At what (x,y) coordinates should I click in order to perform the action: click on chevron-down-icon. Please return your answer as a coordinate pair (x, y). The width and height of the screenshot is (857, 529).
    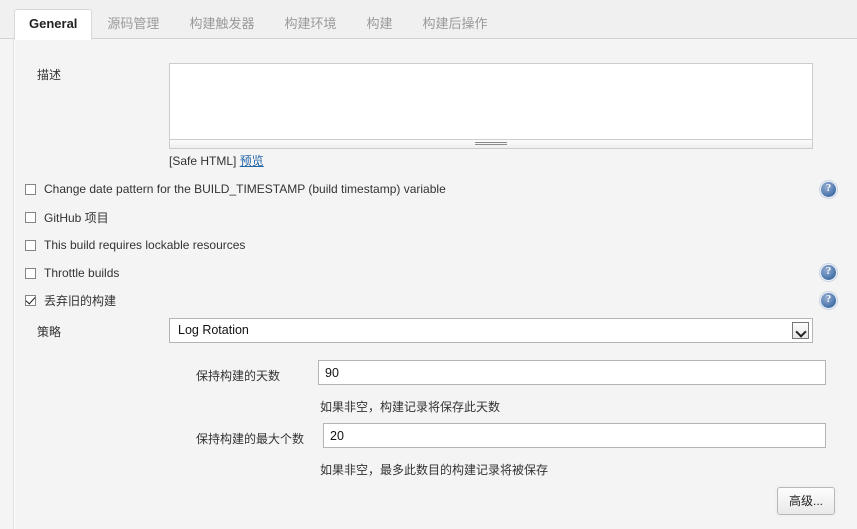
    Looking at the image, I should click on (800, 330).